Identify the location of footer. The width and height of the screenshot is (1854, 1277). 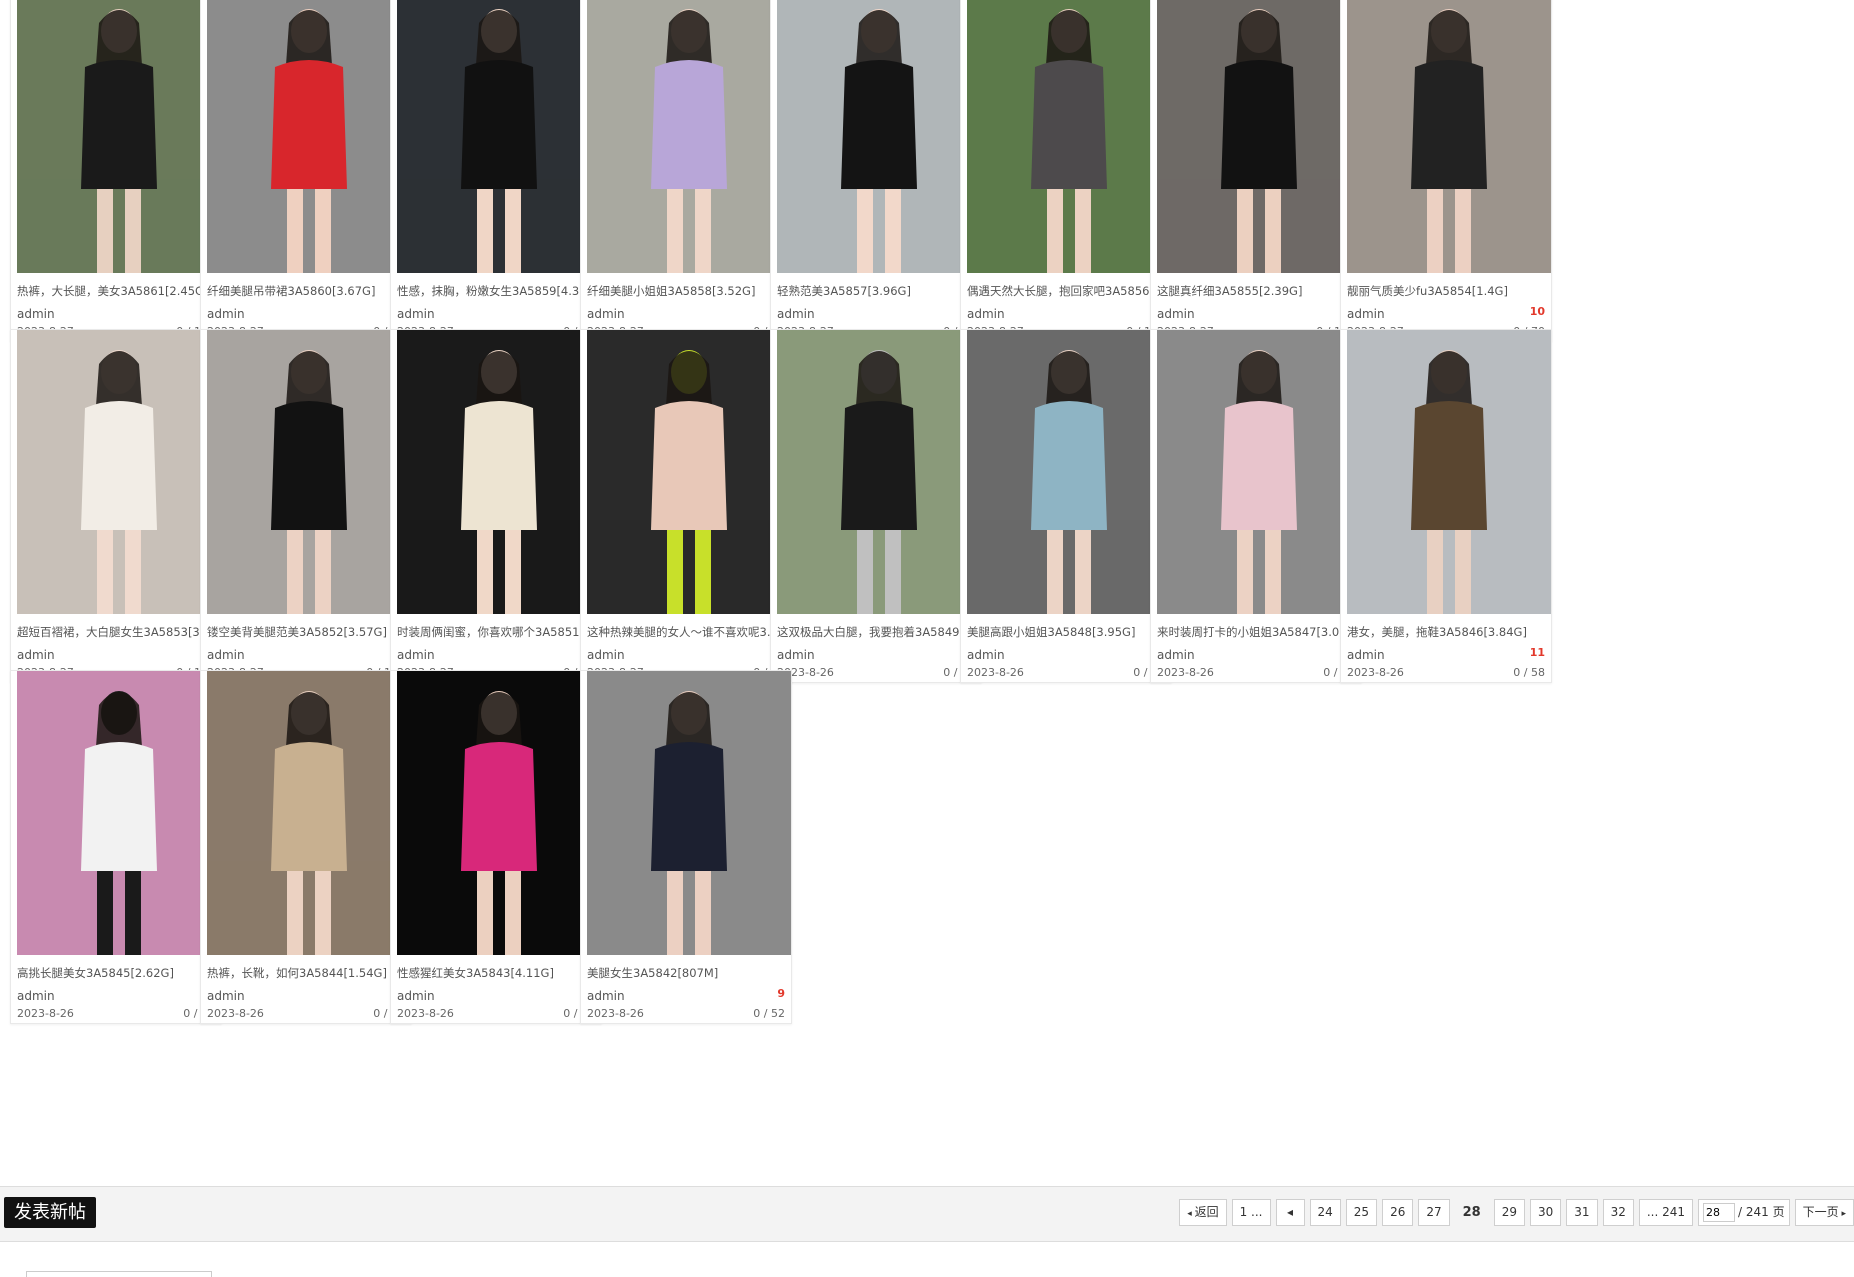
(927, 1266).